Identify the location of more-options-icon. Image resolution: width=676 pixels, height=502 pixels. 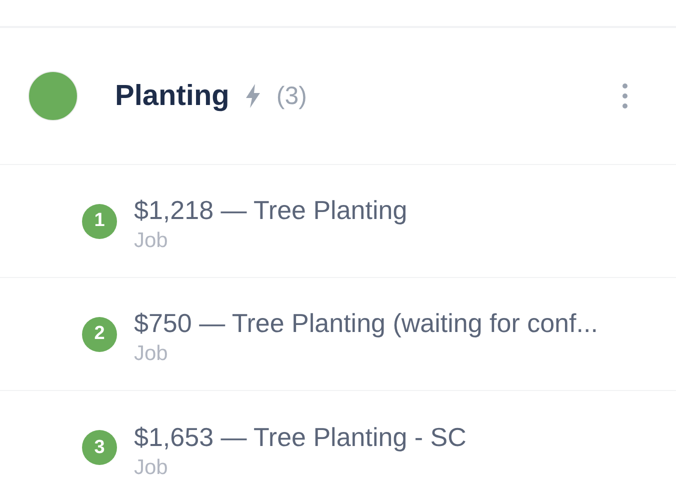
(625, 96).